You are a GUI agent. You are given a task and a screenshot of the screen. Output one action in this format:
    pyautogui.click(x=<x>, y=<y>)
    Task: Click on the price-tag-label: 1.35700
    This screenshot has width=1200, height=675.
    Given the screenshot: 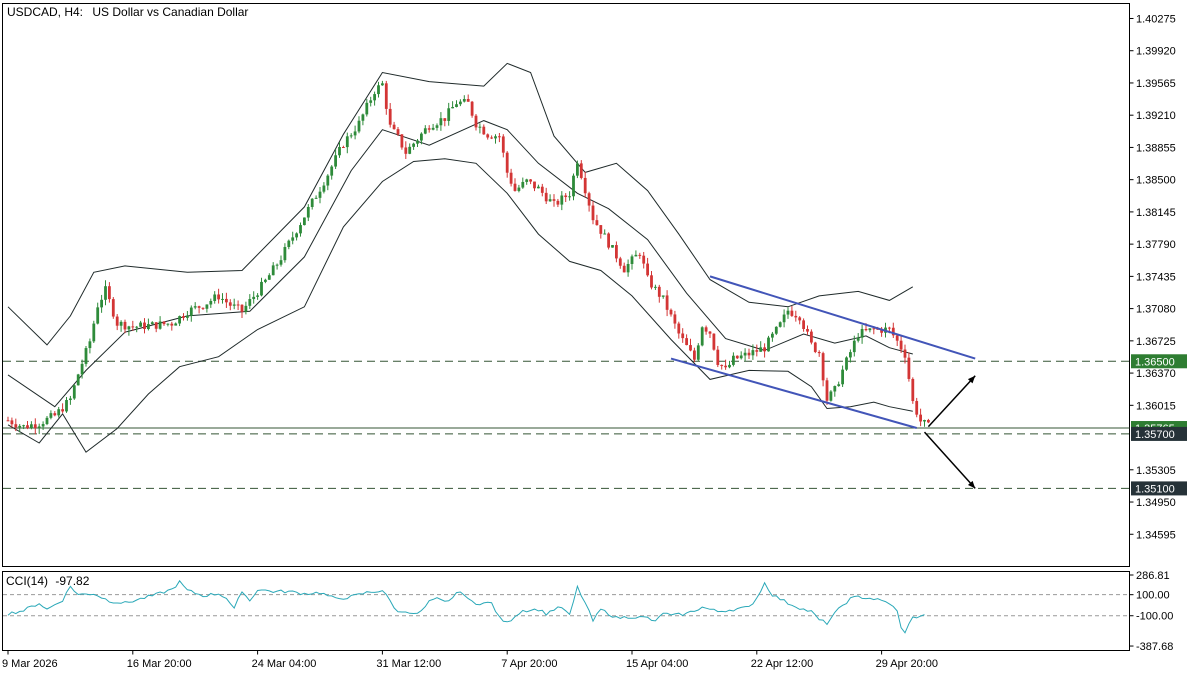 What is the action you would take?
    pyautogui.click(x=1155, y=435)
    